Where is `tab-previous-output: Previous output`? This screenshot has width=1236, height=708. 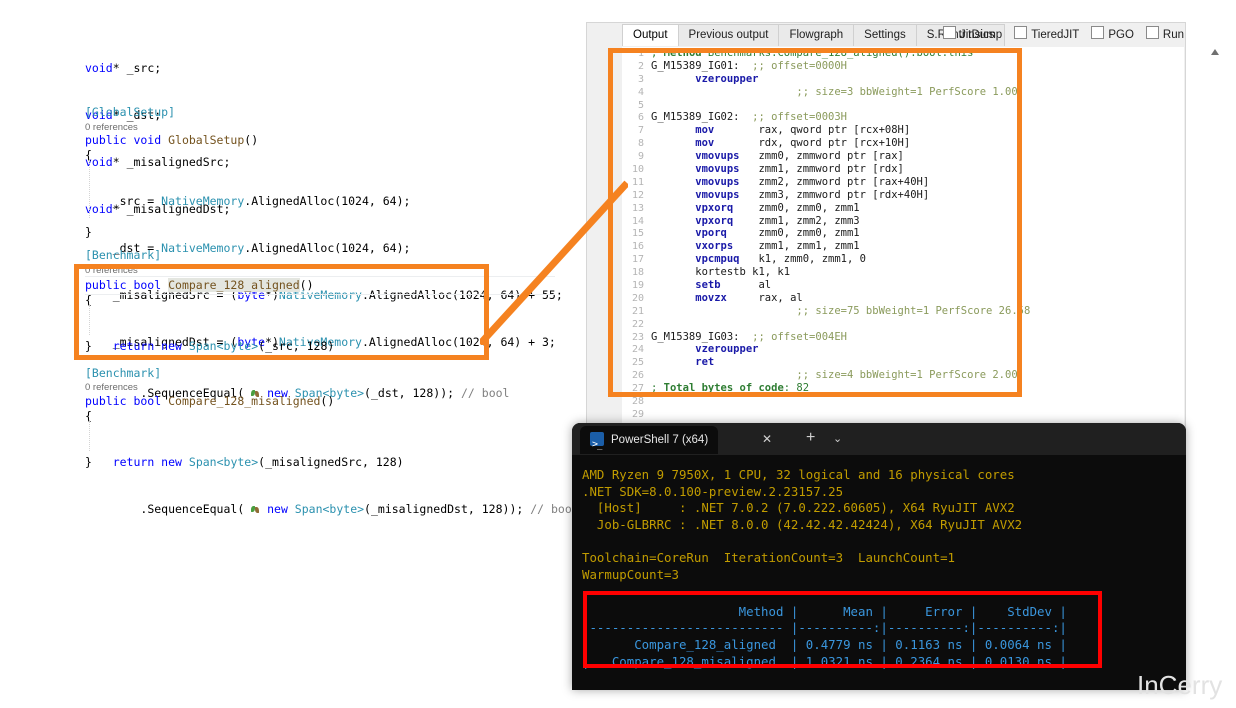 tab-previous-output: Previous output is located at coordinates (728, 35).